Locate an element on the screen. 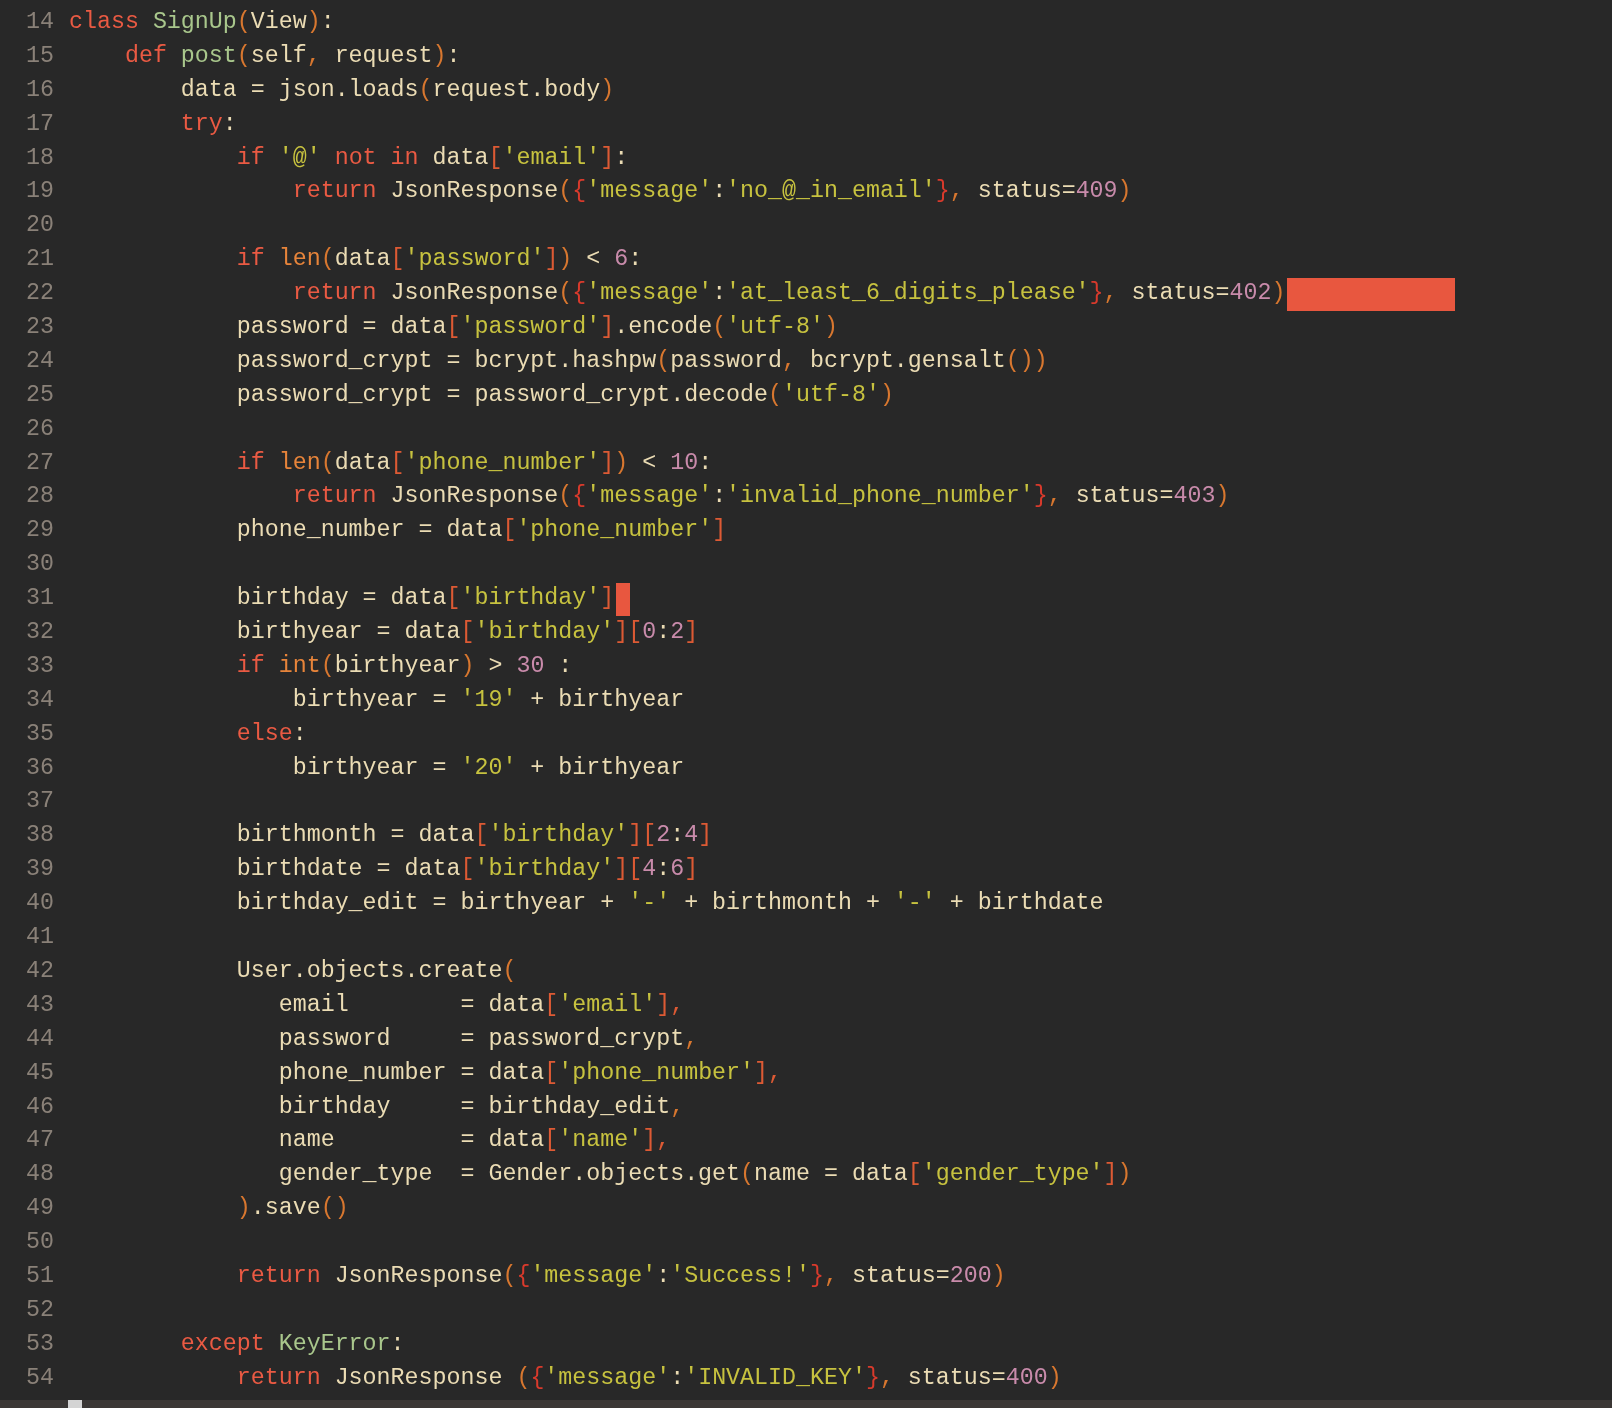  line-number: 49 is located at coordinates (39, 1209).